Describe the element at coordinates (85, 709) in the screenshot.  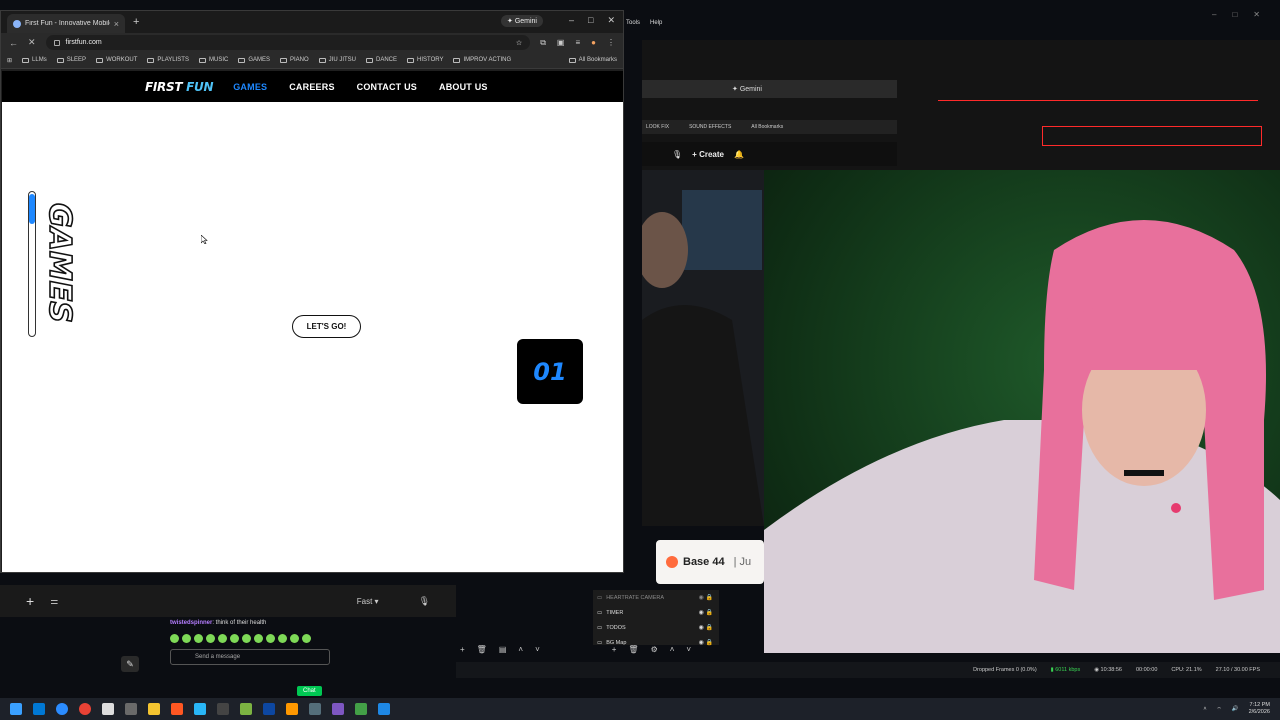
I see `chrome-icon` at that location.